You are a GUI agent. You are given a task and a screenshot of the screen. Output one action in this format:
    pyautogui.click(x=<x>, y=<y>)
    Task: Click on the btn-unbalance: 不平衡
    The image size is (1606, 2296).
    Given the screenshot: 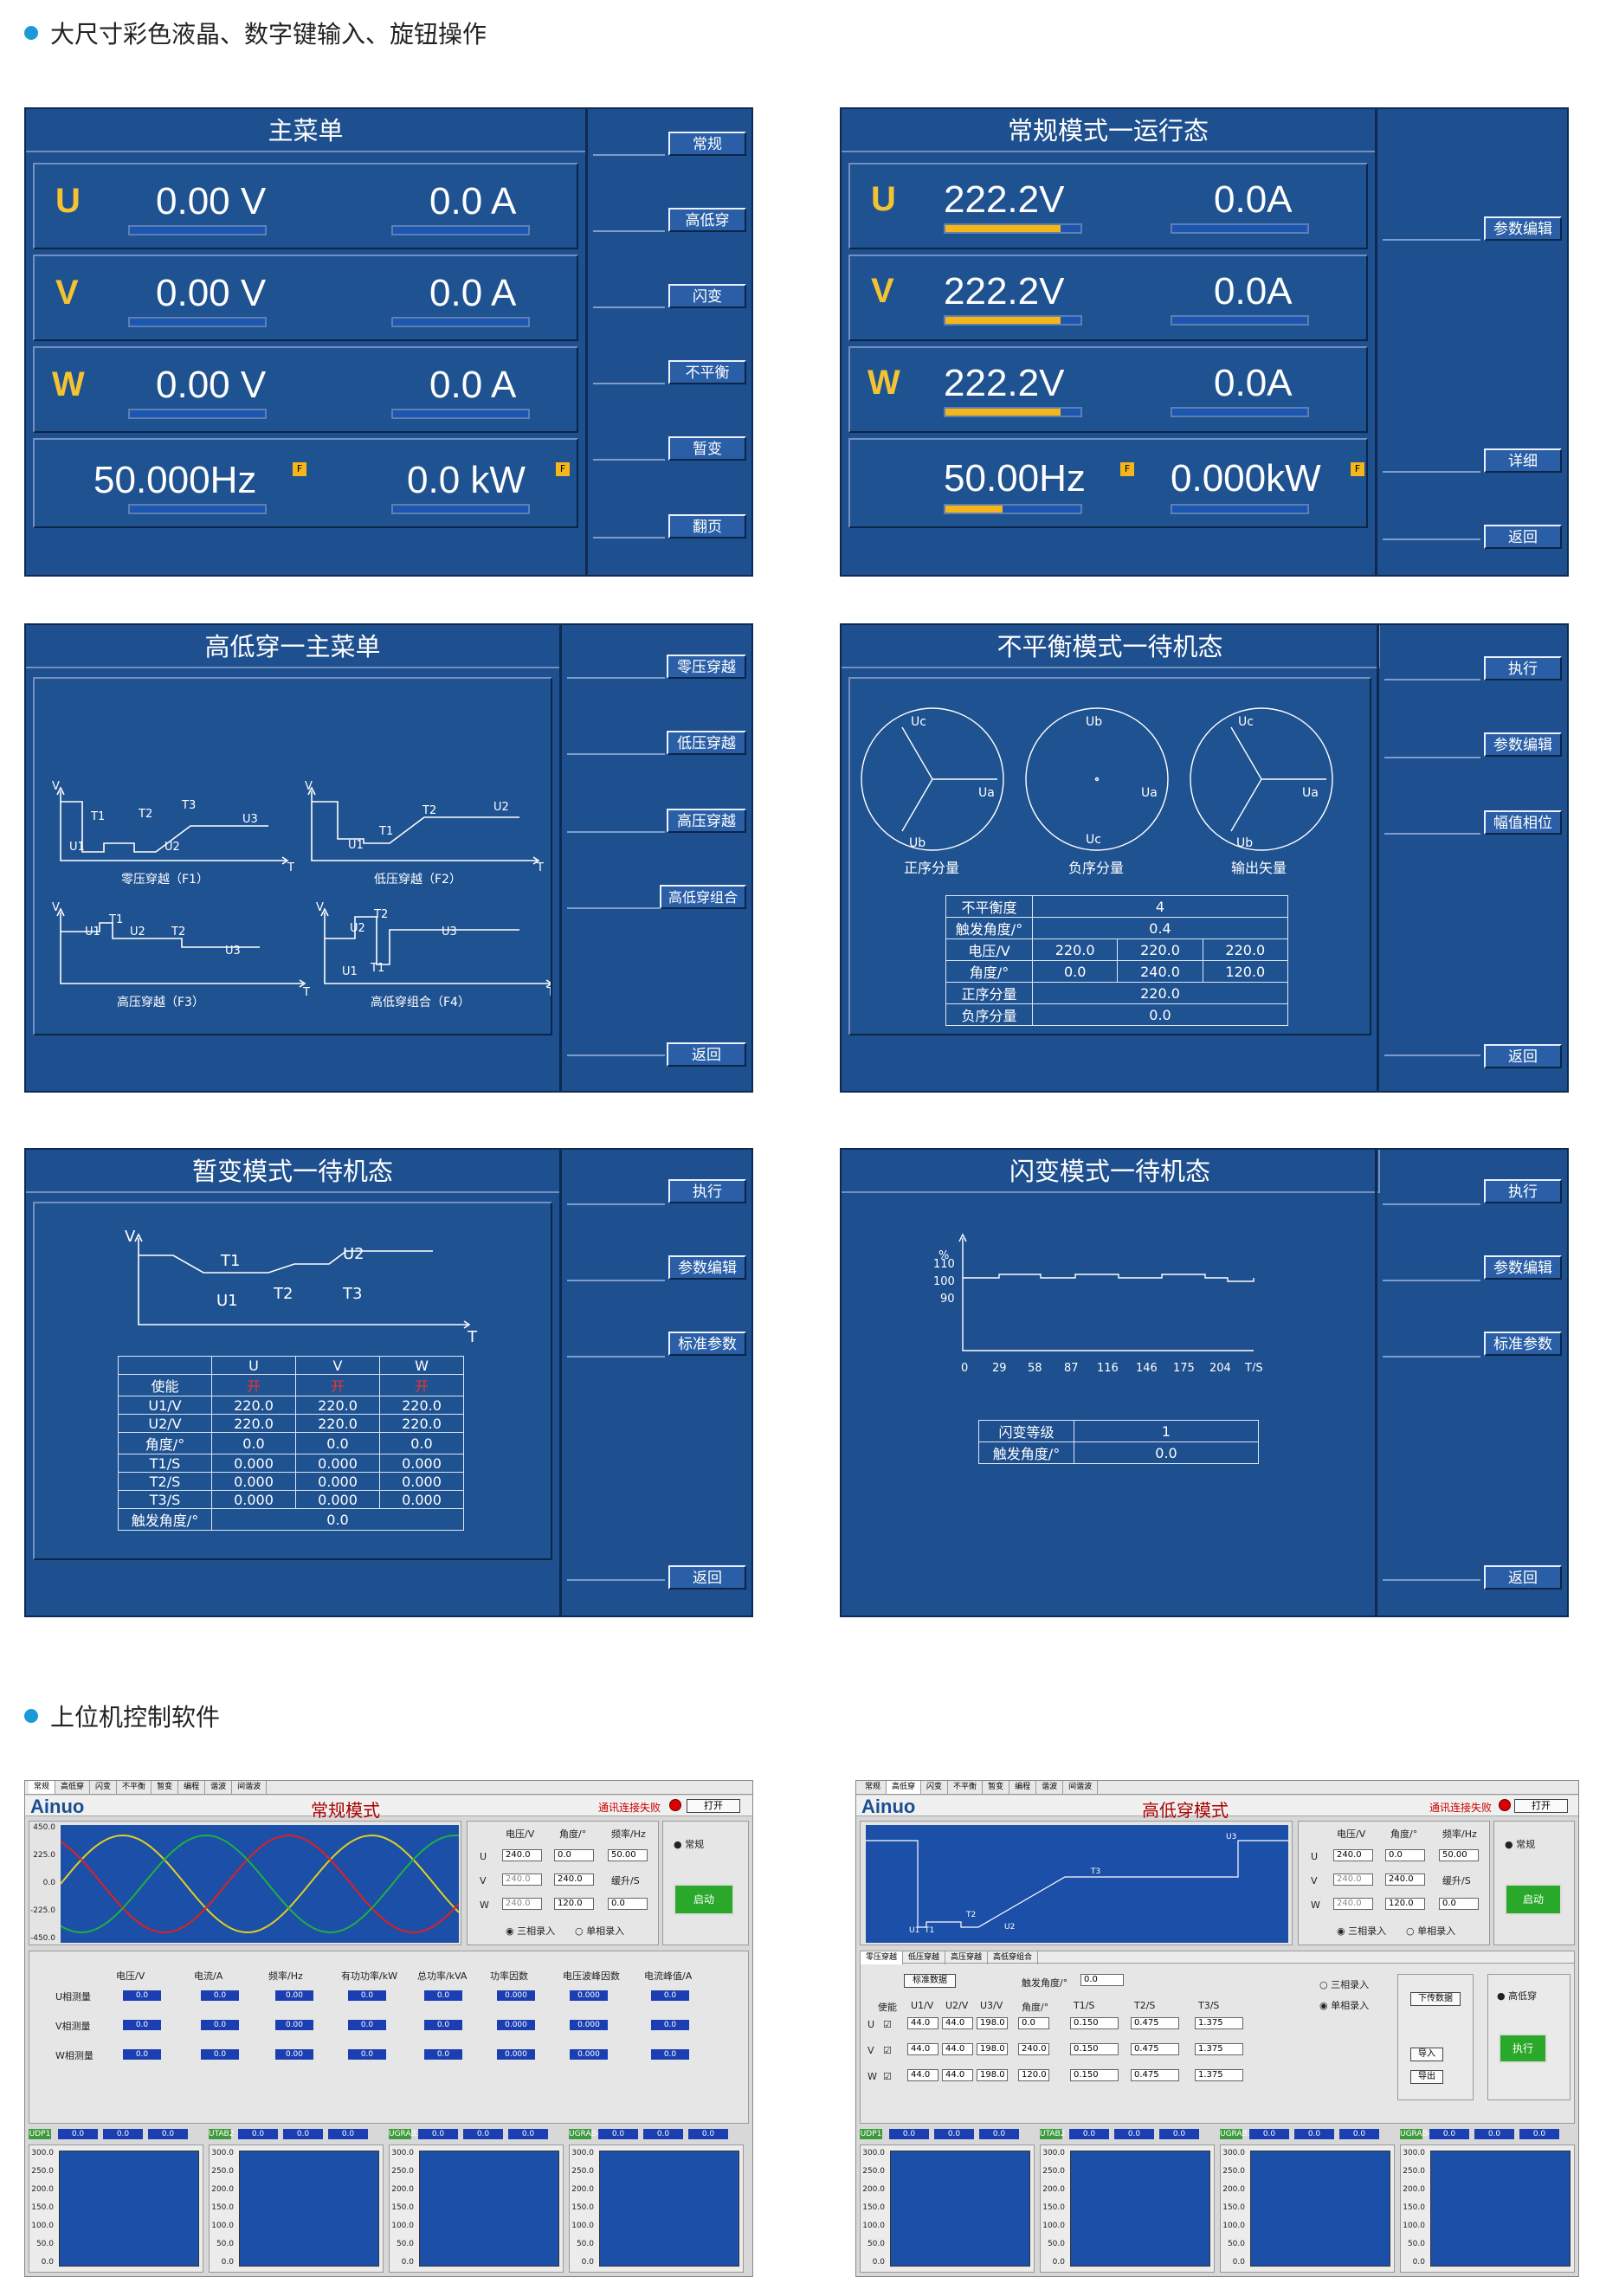 What is the action you would take?
    pyautogui.click(x=707, y=372)
    